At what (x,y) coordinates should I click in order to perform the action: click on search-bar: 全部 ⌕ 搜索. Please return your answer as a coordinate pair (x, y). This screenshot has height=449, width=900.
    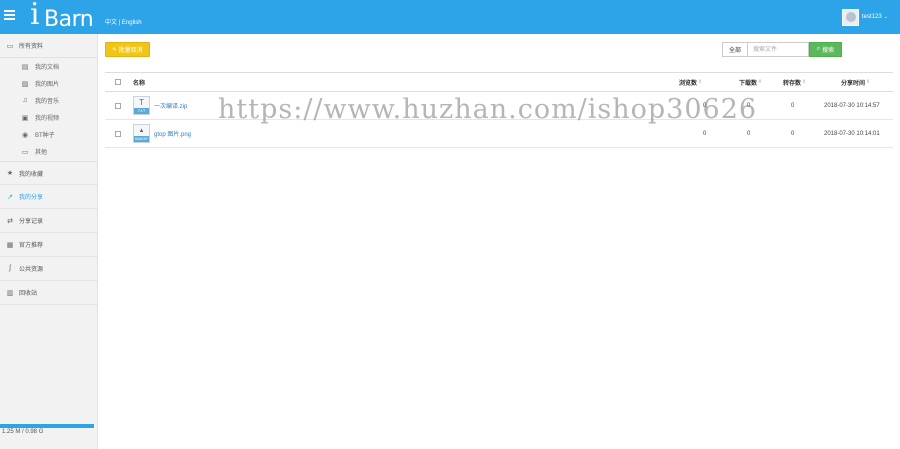
    Looking at the image, I should click on (782, 49).